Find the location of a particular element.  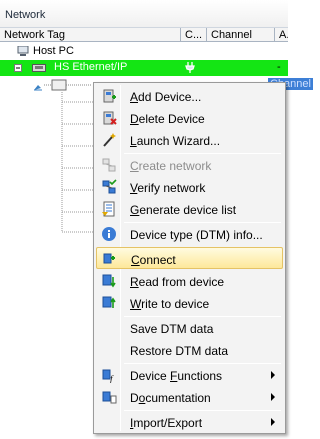

ethernet-label: HS Ethernet/IP is located at coordinates (91, 67).